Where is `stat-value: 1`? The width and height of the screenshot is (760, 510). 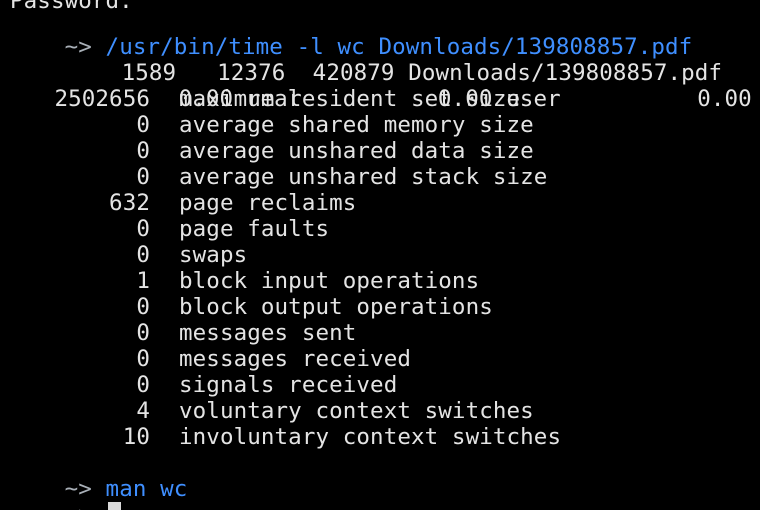 stat-value: 1 is located at coordinates (143, 281).